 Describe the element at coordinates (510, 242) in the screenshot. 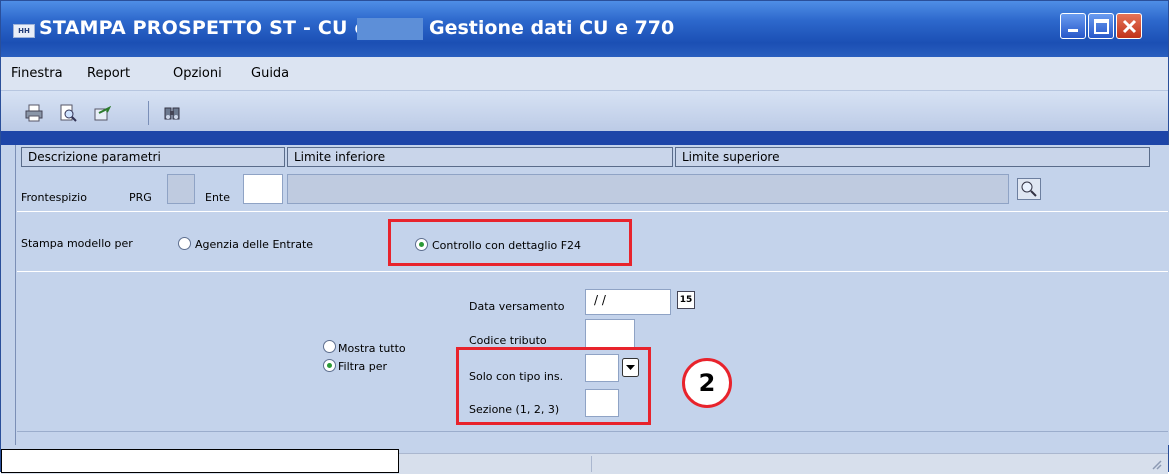

I see `highlight-box-stampa` at that location.